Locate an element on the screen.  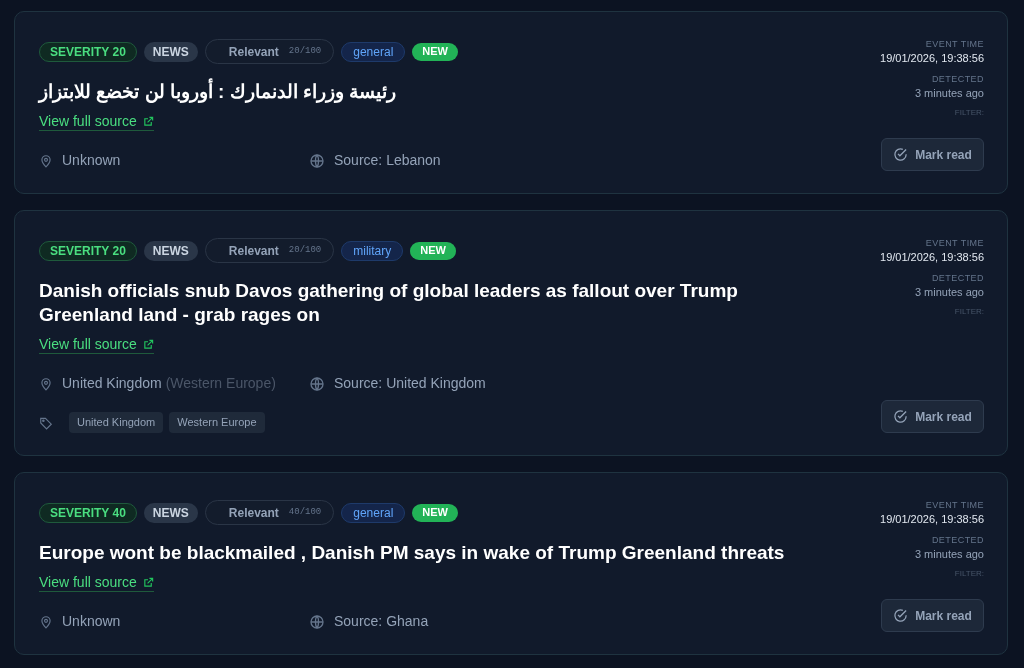
location-tag: United Kingdom is located at coordinates (116, 422).